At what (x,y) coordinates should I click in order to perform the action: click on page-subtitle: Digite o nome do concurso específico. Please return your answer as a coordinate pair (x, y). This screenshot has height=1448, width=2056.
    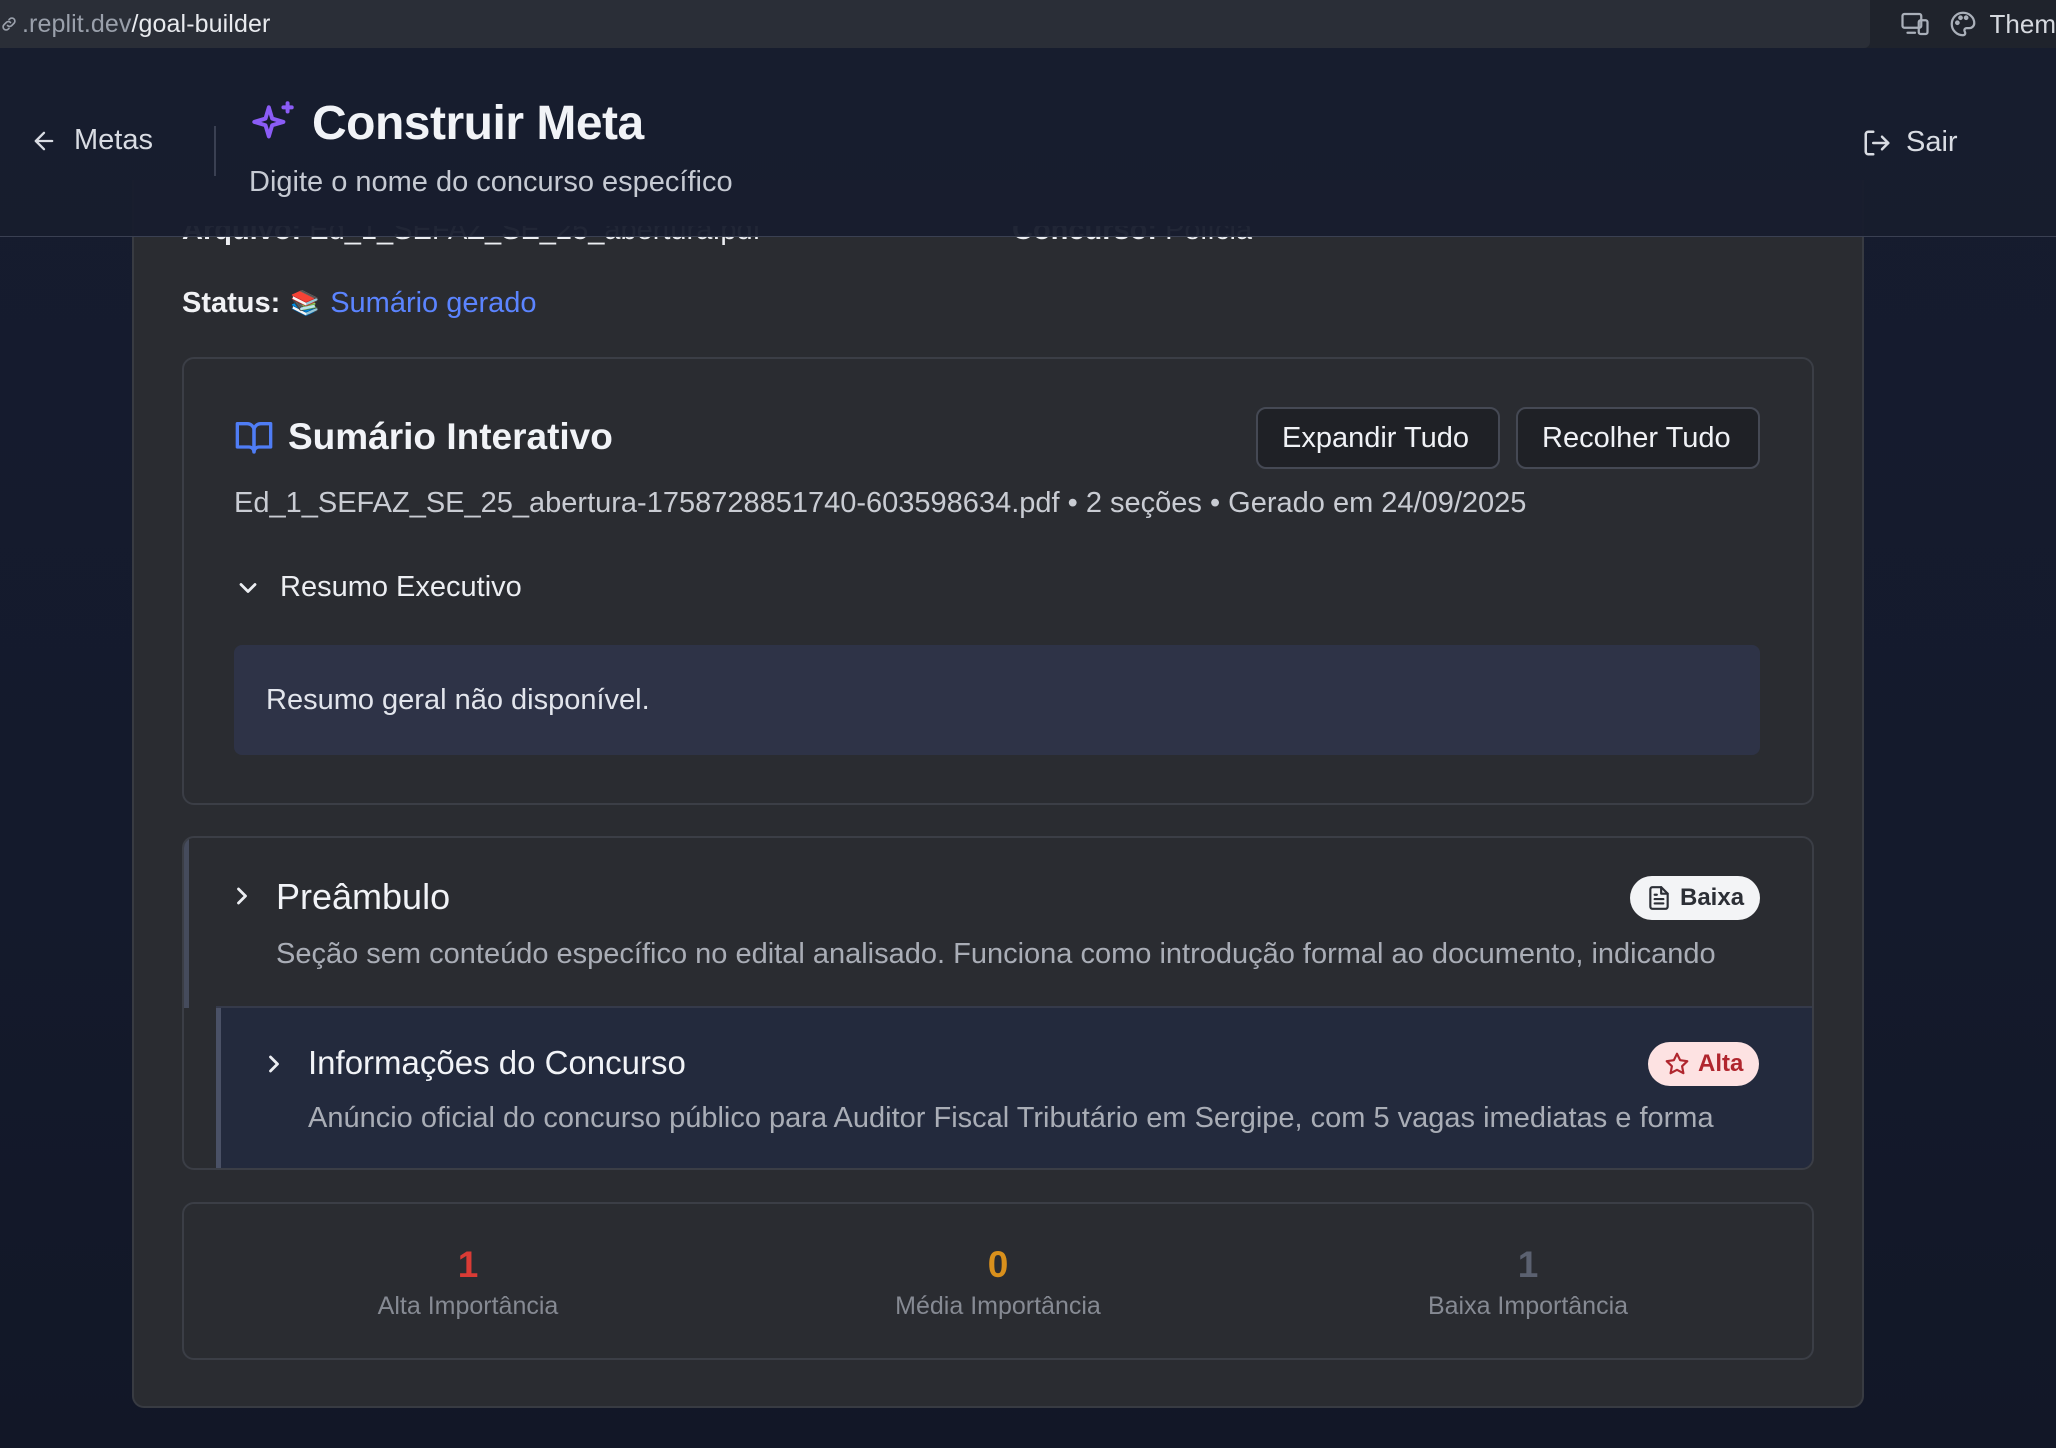
    Looking at the image, I should click on (491, 182).